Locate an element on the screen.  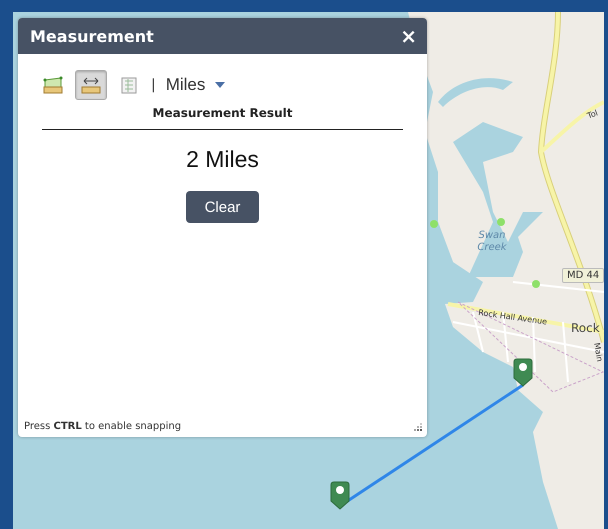
route-shield: MD 44 is located at coordinates (583, 275).